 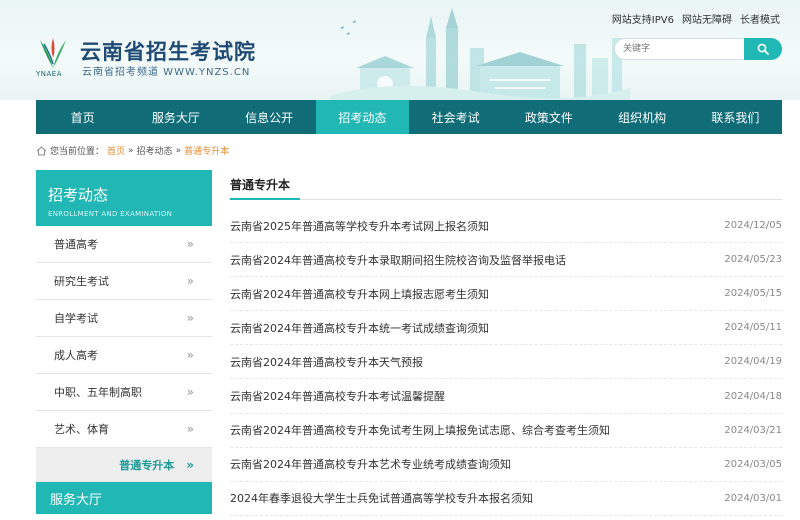 What do you see at coordinates (753, 362) in the screenshot?
I see `article-date: 2024/04/19` at bounding box center [753, 362].